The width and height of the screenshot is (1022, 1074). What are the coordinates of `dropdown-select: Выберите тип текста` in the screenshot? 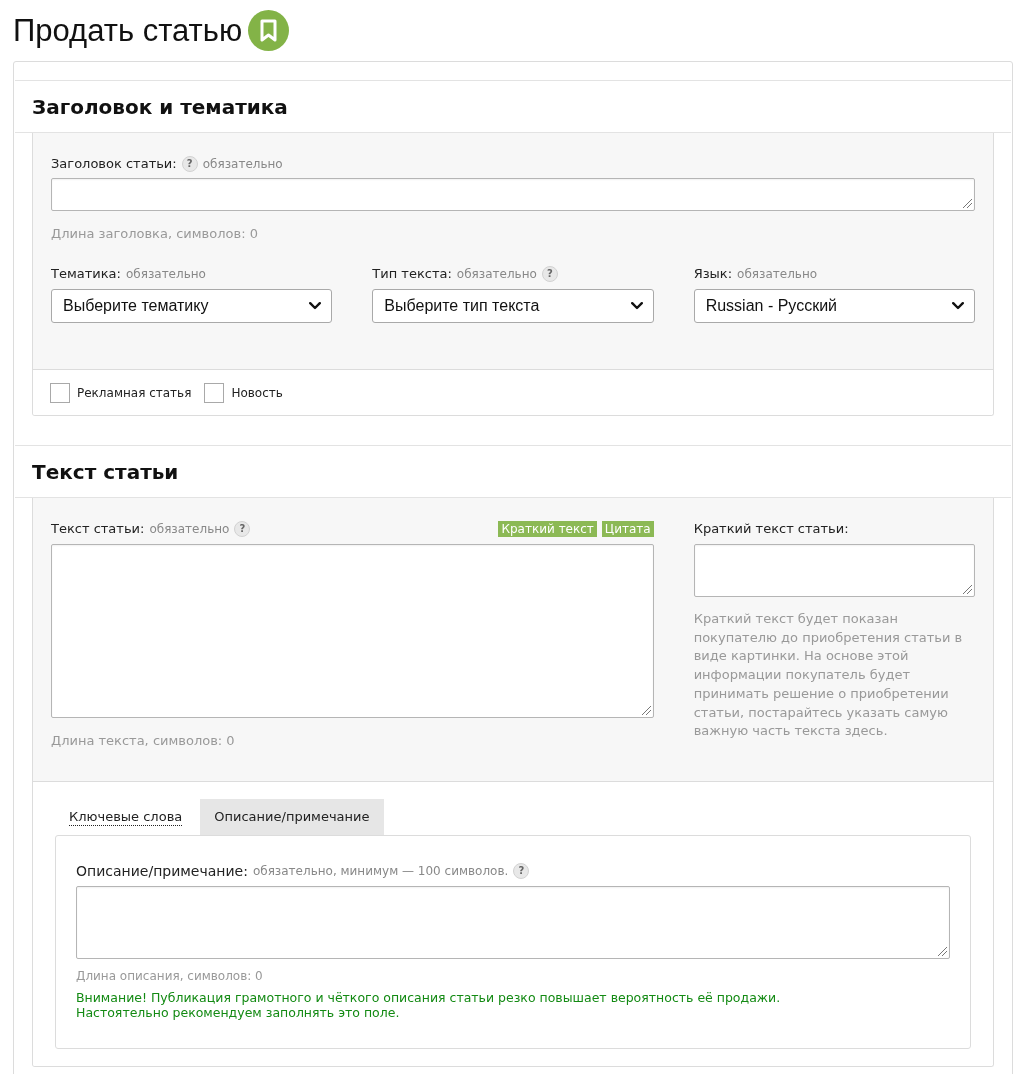 It's located at (513, 306).